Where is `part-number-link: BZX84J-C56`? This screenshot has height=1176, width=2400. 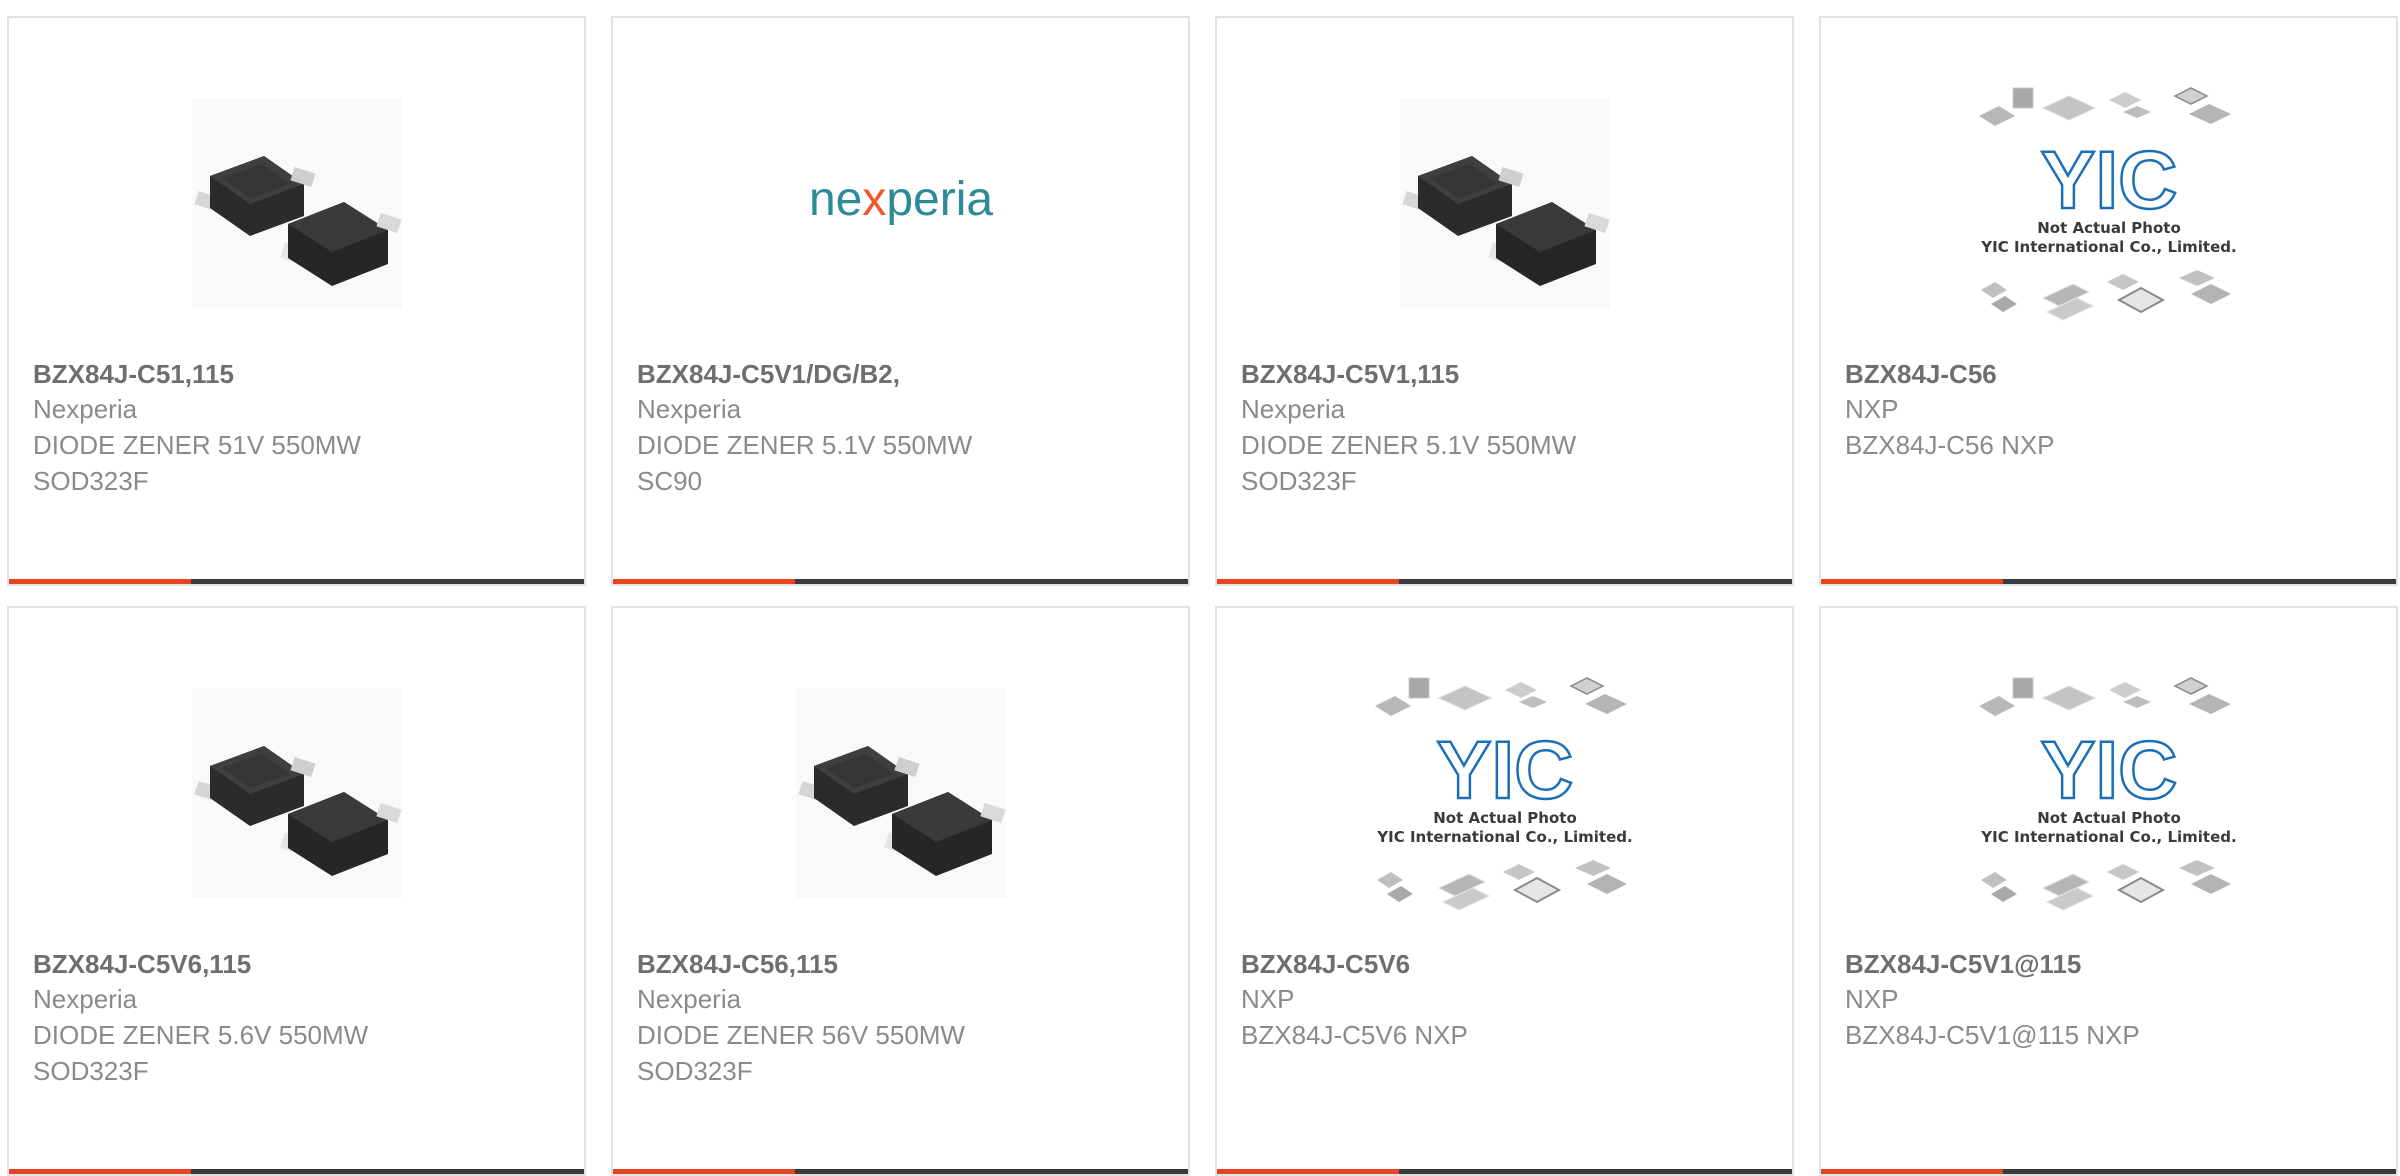 part-number-link: BZX84J-C56 is located at coordinates (2112, 374).